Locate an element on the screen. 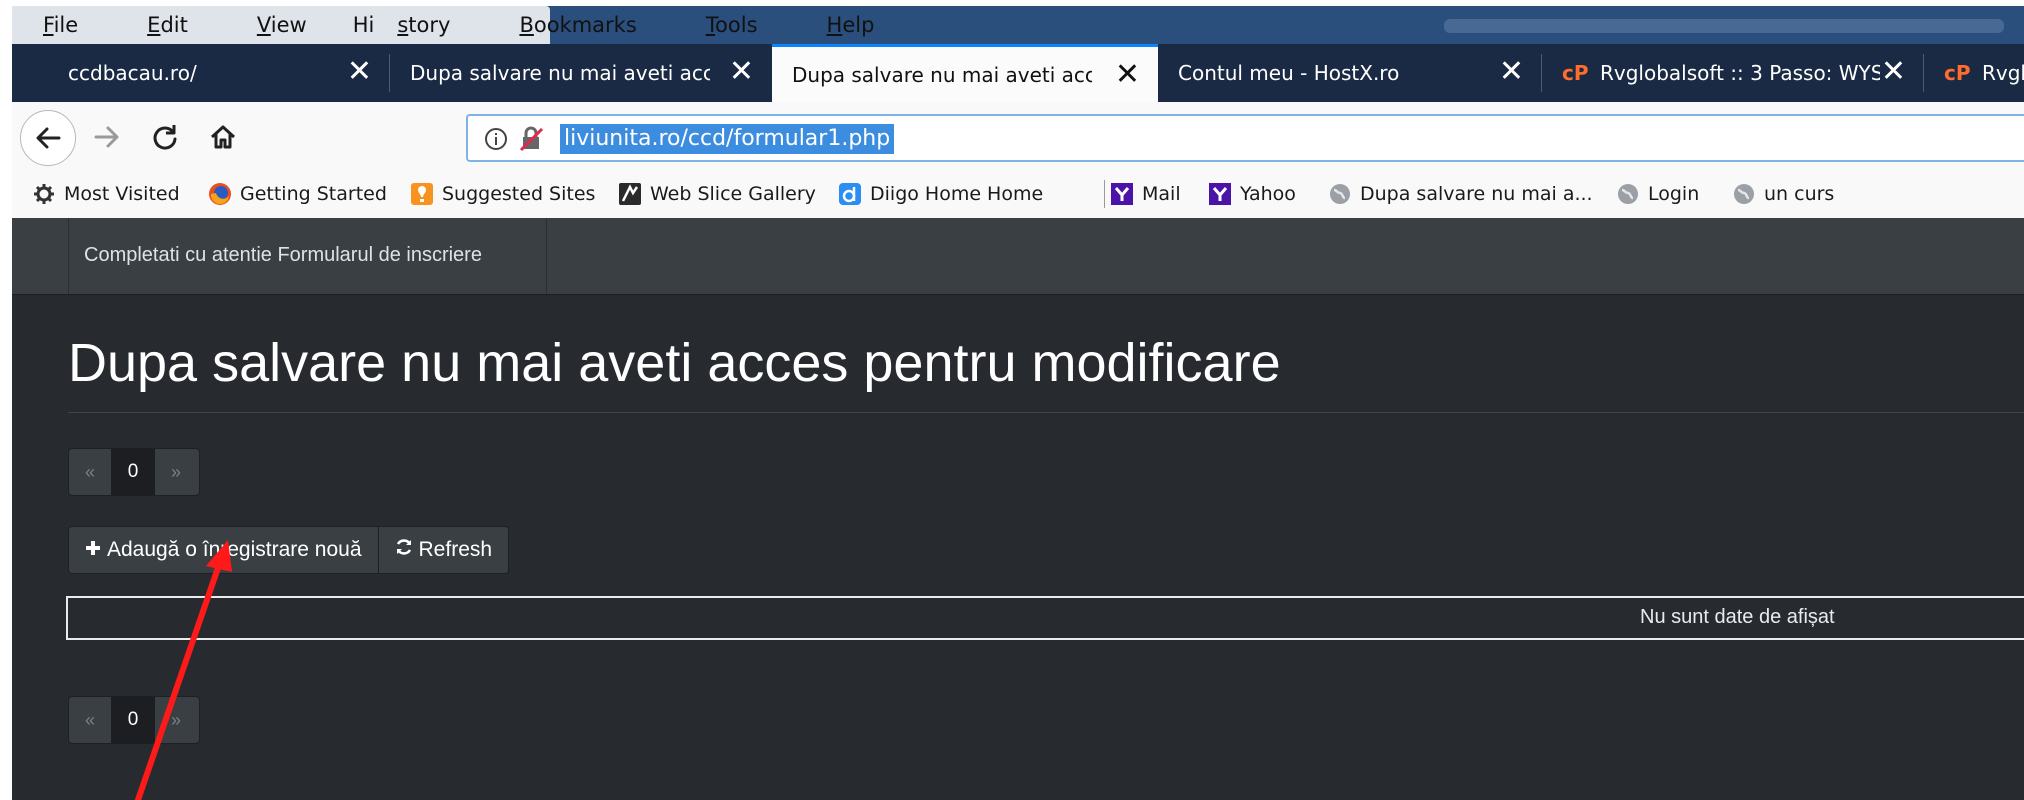  add-record-button: Adaugă o înregistrare nouă is located at coordinates (223, 550).